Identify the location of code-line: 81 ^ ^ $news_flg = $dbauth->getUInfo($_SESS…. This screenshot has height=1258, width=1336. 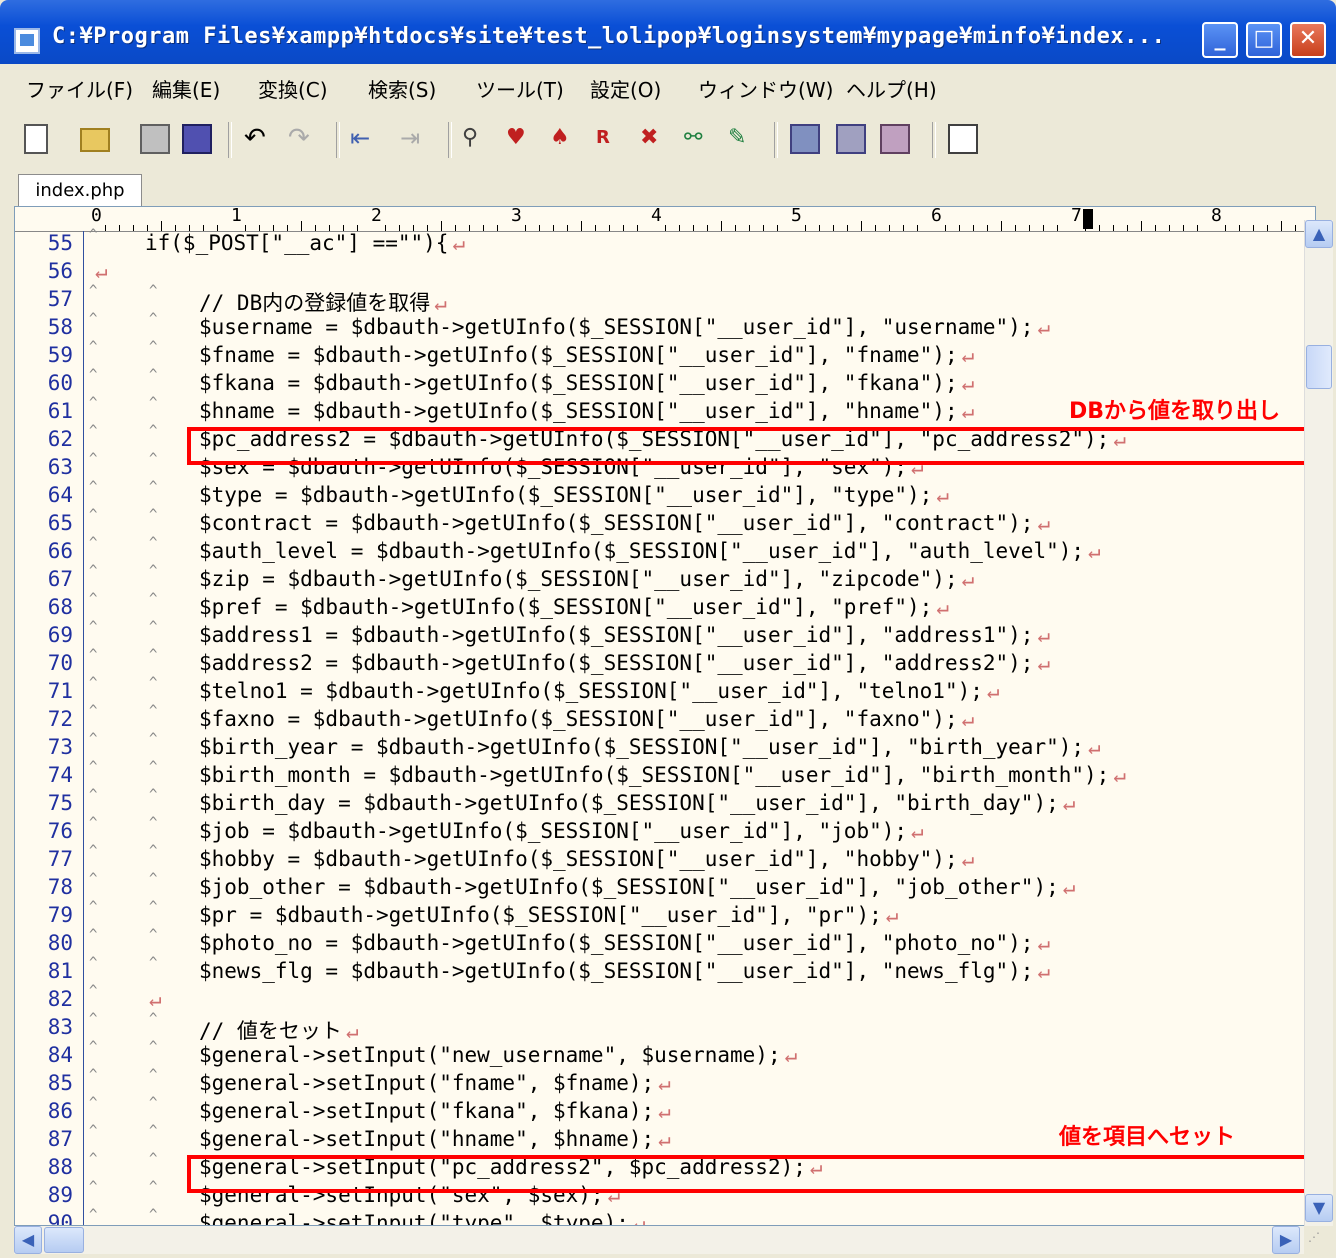
(660, 971).